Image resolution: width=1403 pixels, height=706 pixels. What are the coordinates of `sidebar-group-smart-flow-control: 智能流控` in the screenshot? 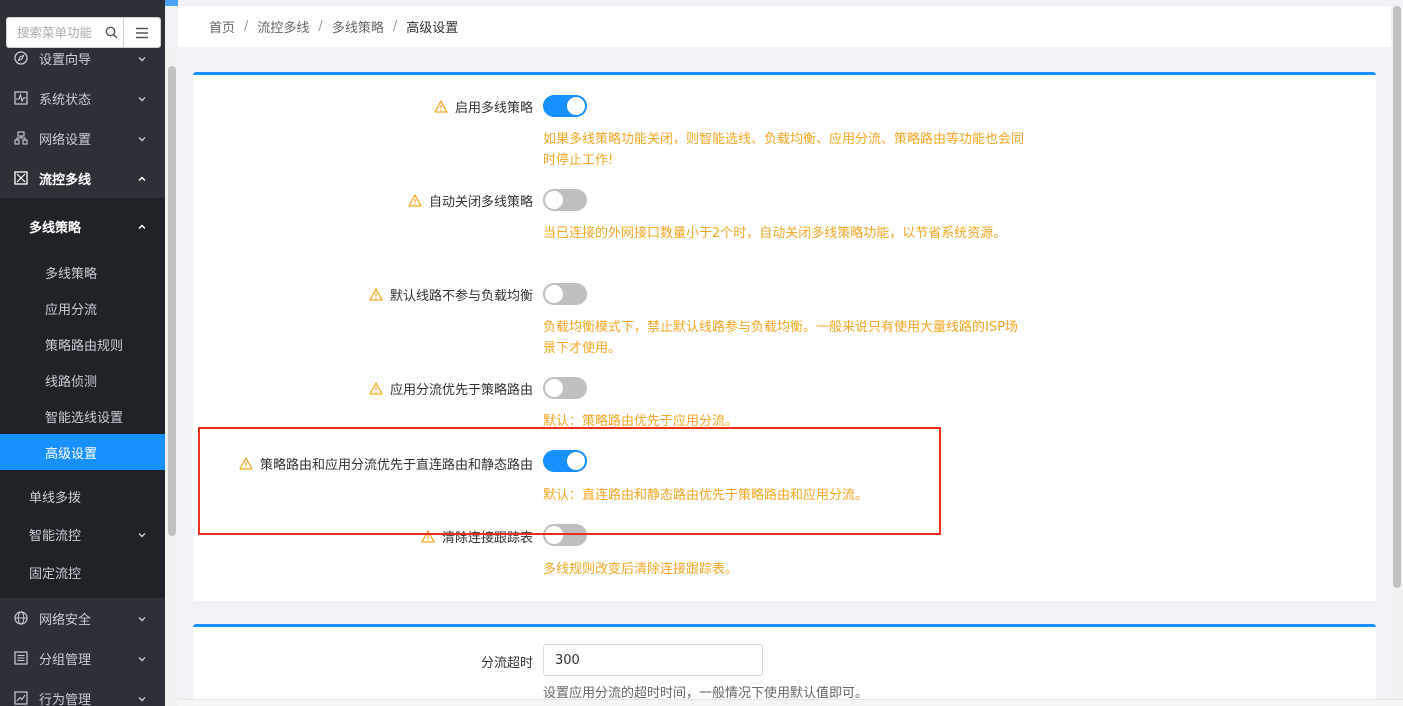 It's located at (82, 534).